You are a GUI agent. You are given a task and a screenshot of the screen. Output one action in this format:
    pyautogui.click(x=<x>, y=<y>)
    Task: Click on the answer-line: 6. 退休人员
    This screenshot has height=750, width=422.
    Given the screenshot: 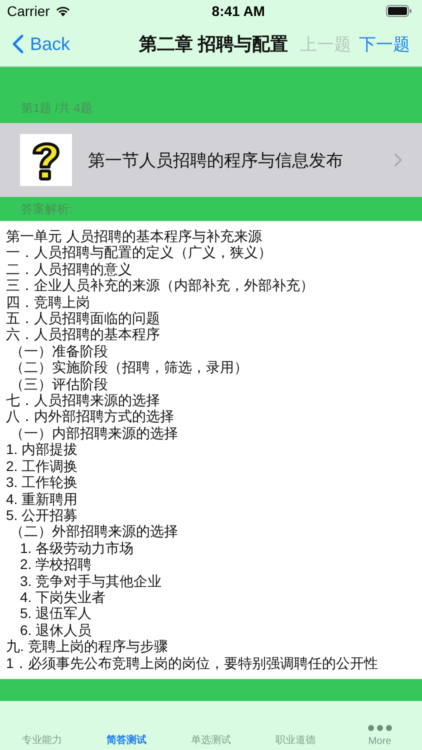 What is the action you would take?
    pyautogui.click(x=56, y=630)
    